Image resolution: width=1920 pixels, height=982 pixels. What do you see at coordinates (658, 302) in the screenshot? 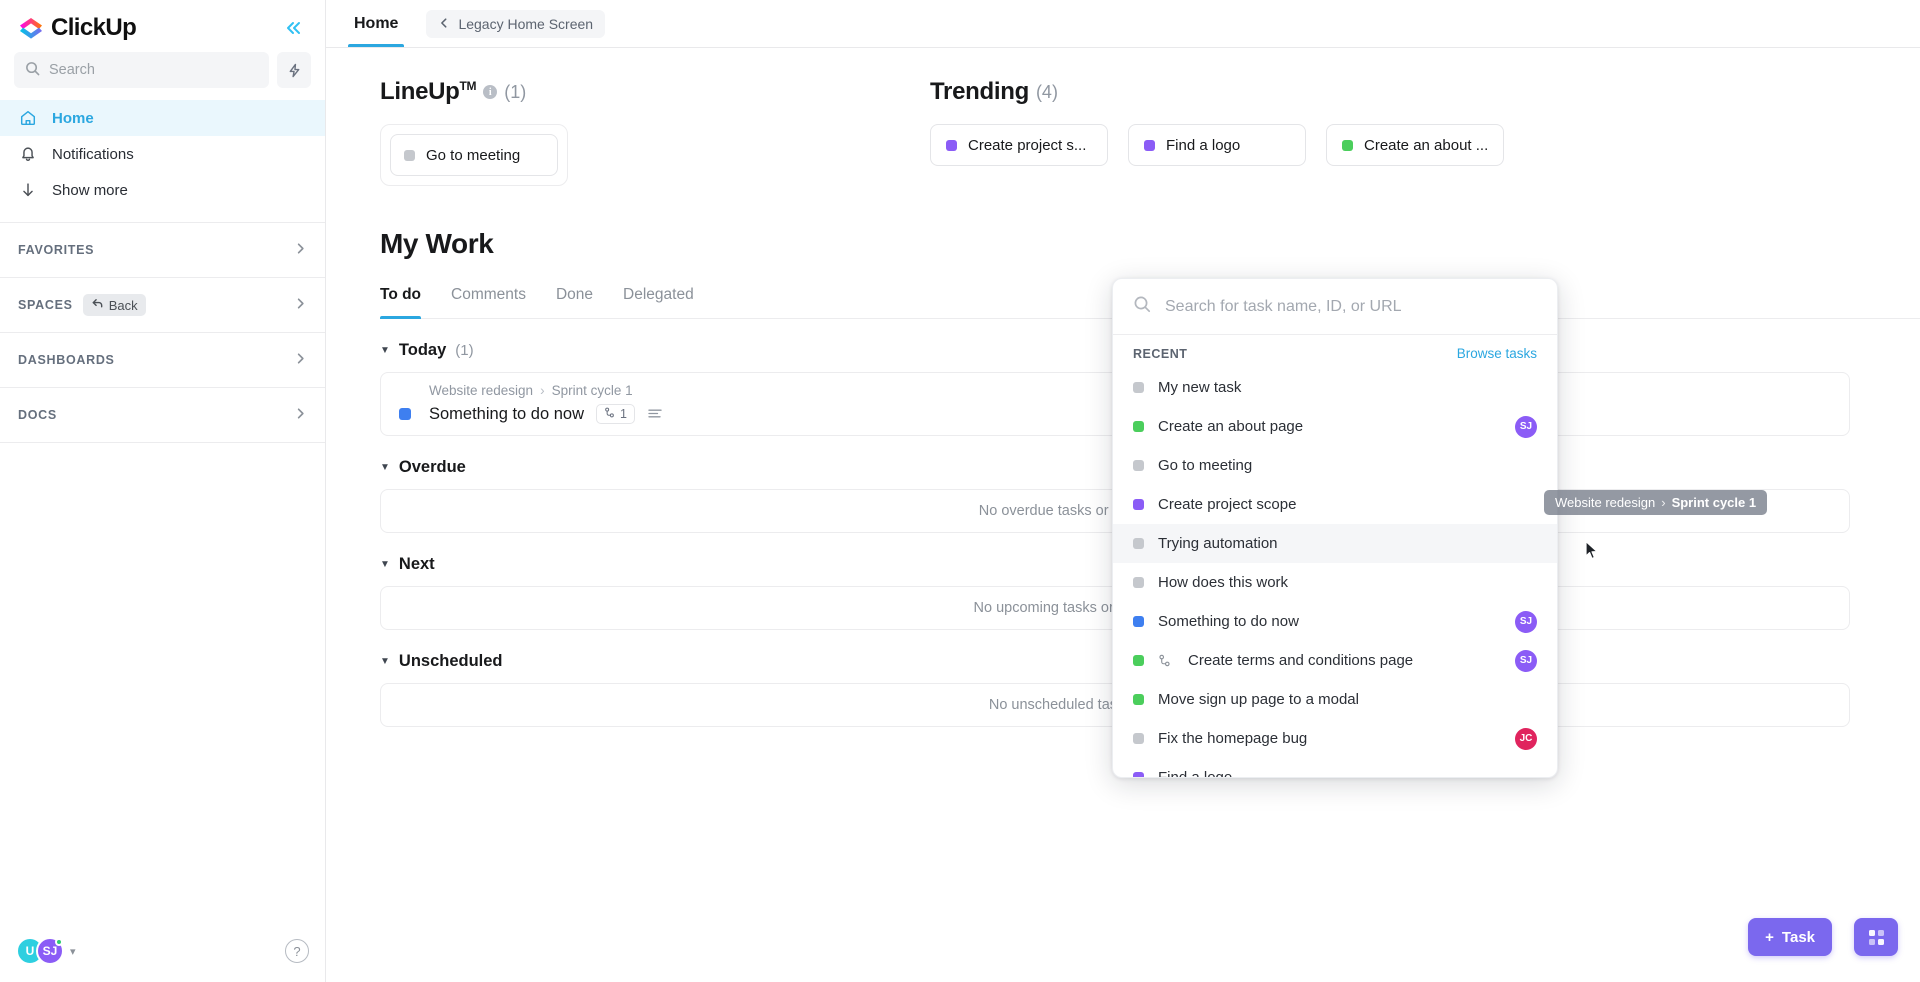
I see `tab-delegated: Delegated` at bounding box center [658, 302].